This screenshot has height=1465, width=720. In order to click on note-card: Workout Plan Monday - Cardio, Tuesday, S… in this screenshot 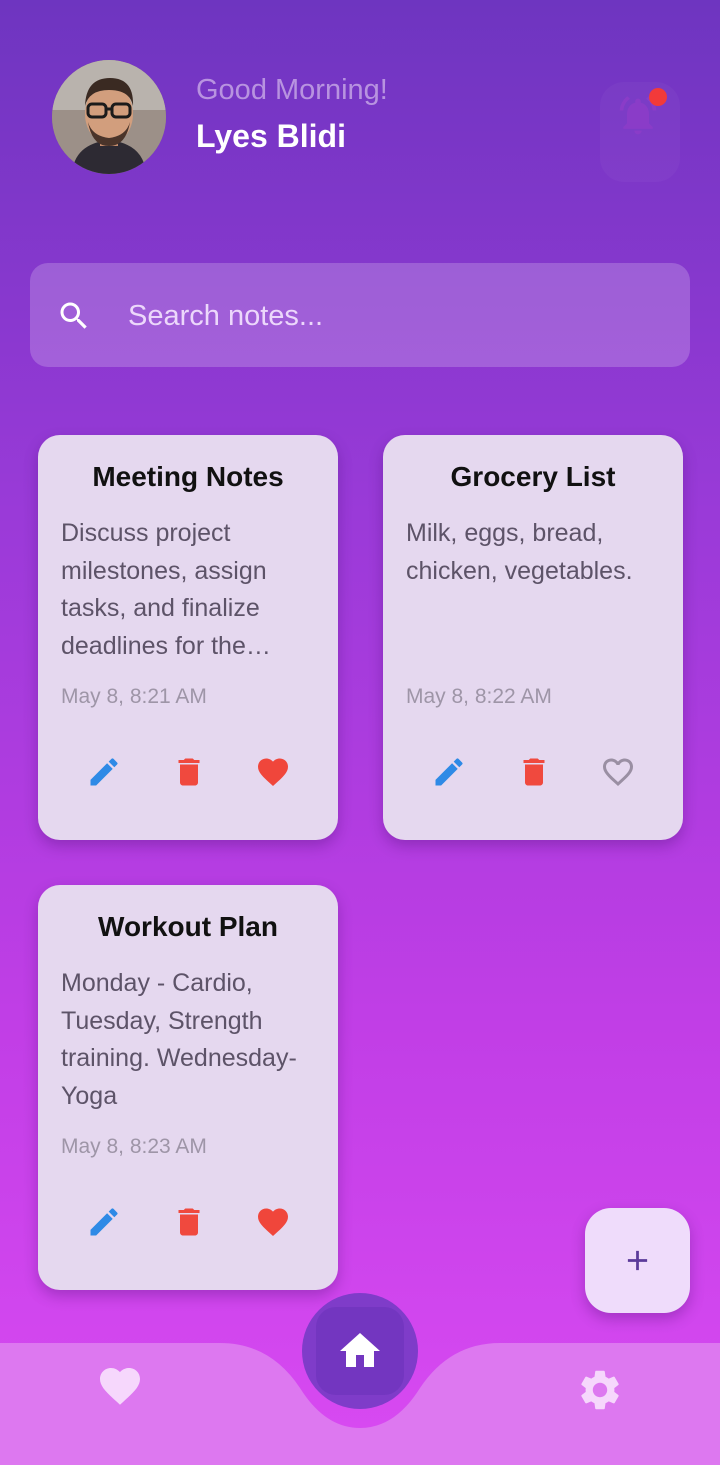, I will do `click(188, 1087)`.